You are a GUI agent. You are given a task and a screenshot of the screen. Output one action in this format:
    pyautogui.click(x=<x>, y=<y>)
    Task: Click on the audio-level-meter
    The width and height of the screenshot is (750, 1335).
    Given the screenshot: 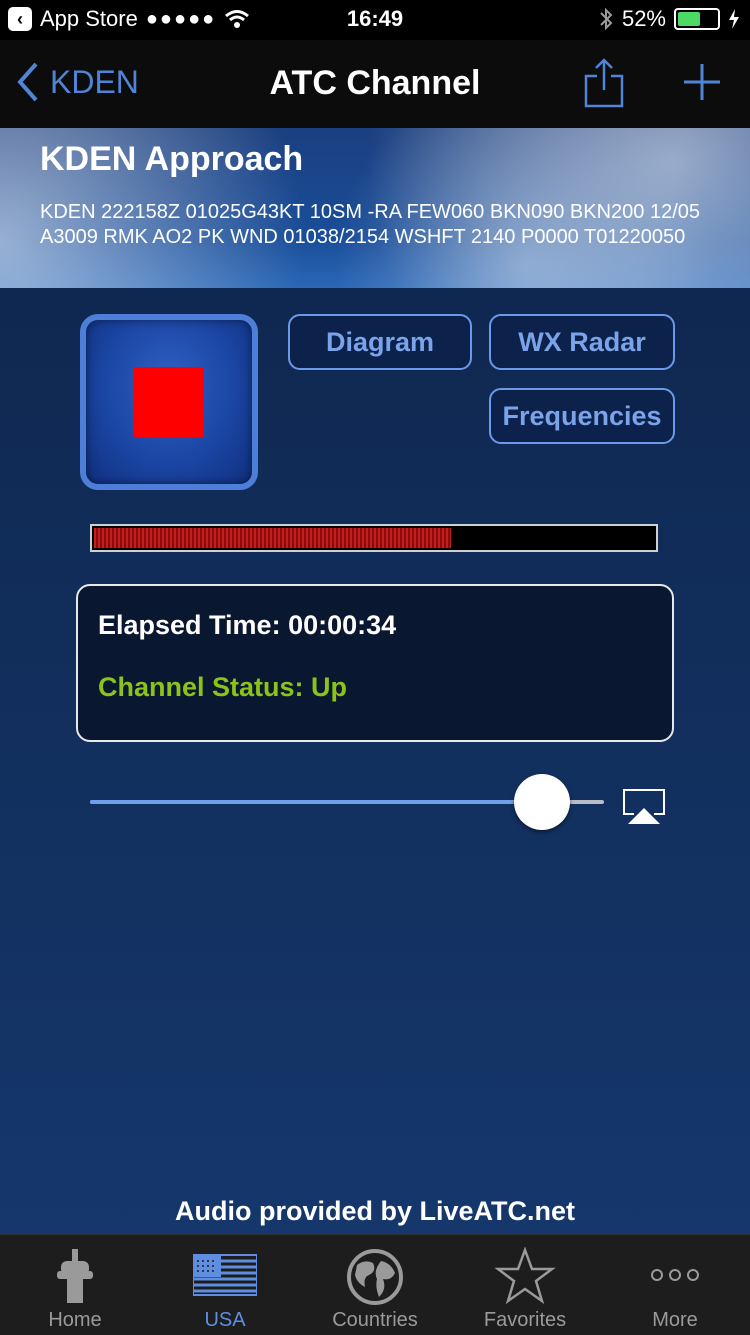 What is the action you would take?
    pyautogui.click(x=374, y=538)
    